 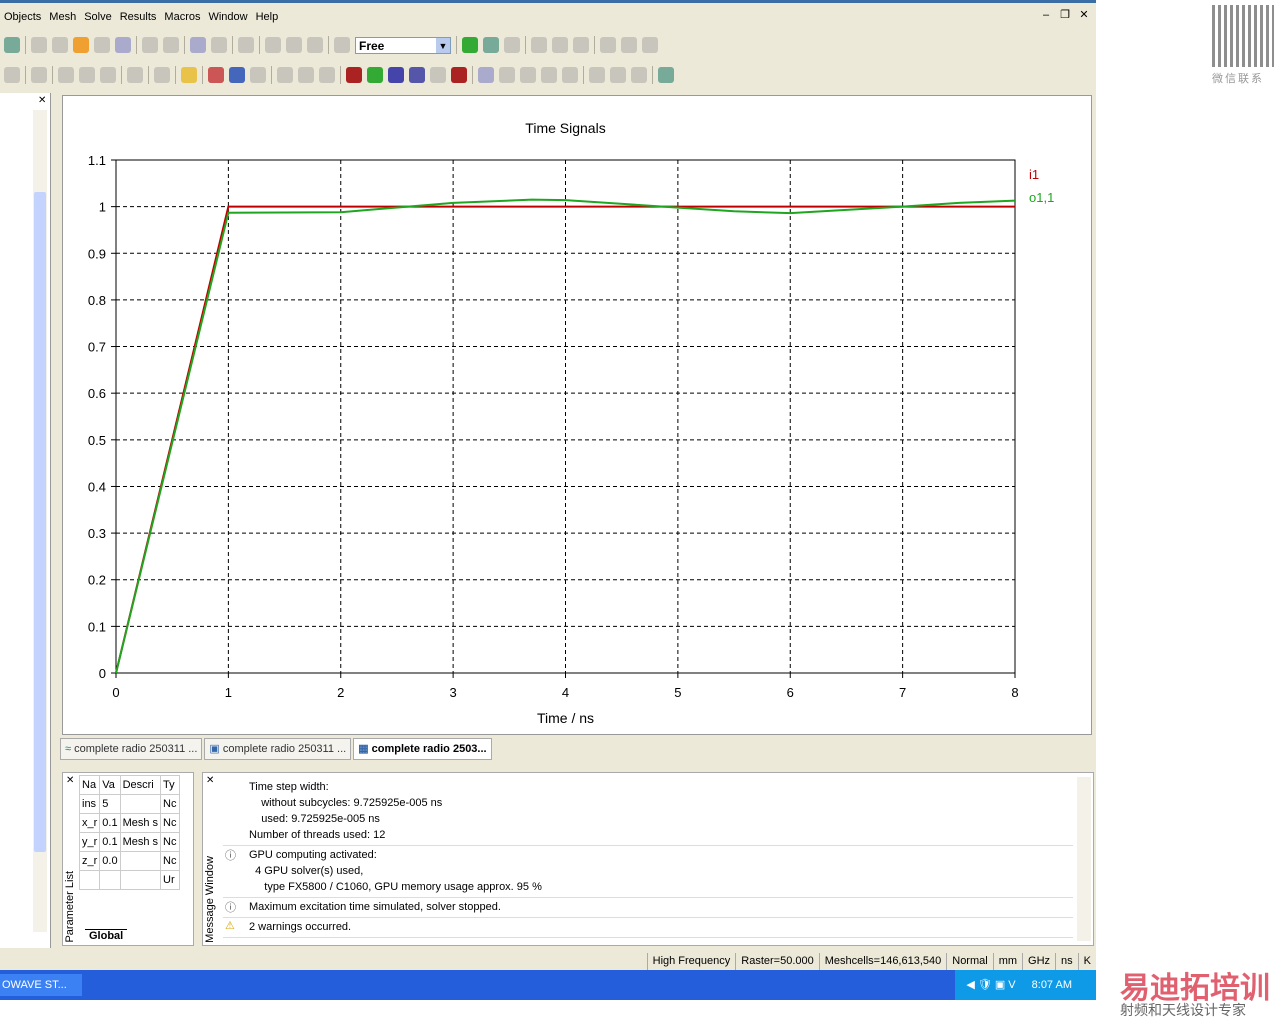 What do you see at coordinates (110, 880) in the screenshot?
I see `table-cell` at bounding box center [110, 880].